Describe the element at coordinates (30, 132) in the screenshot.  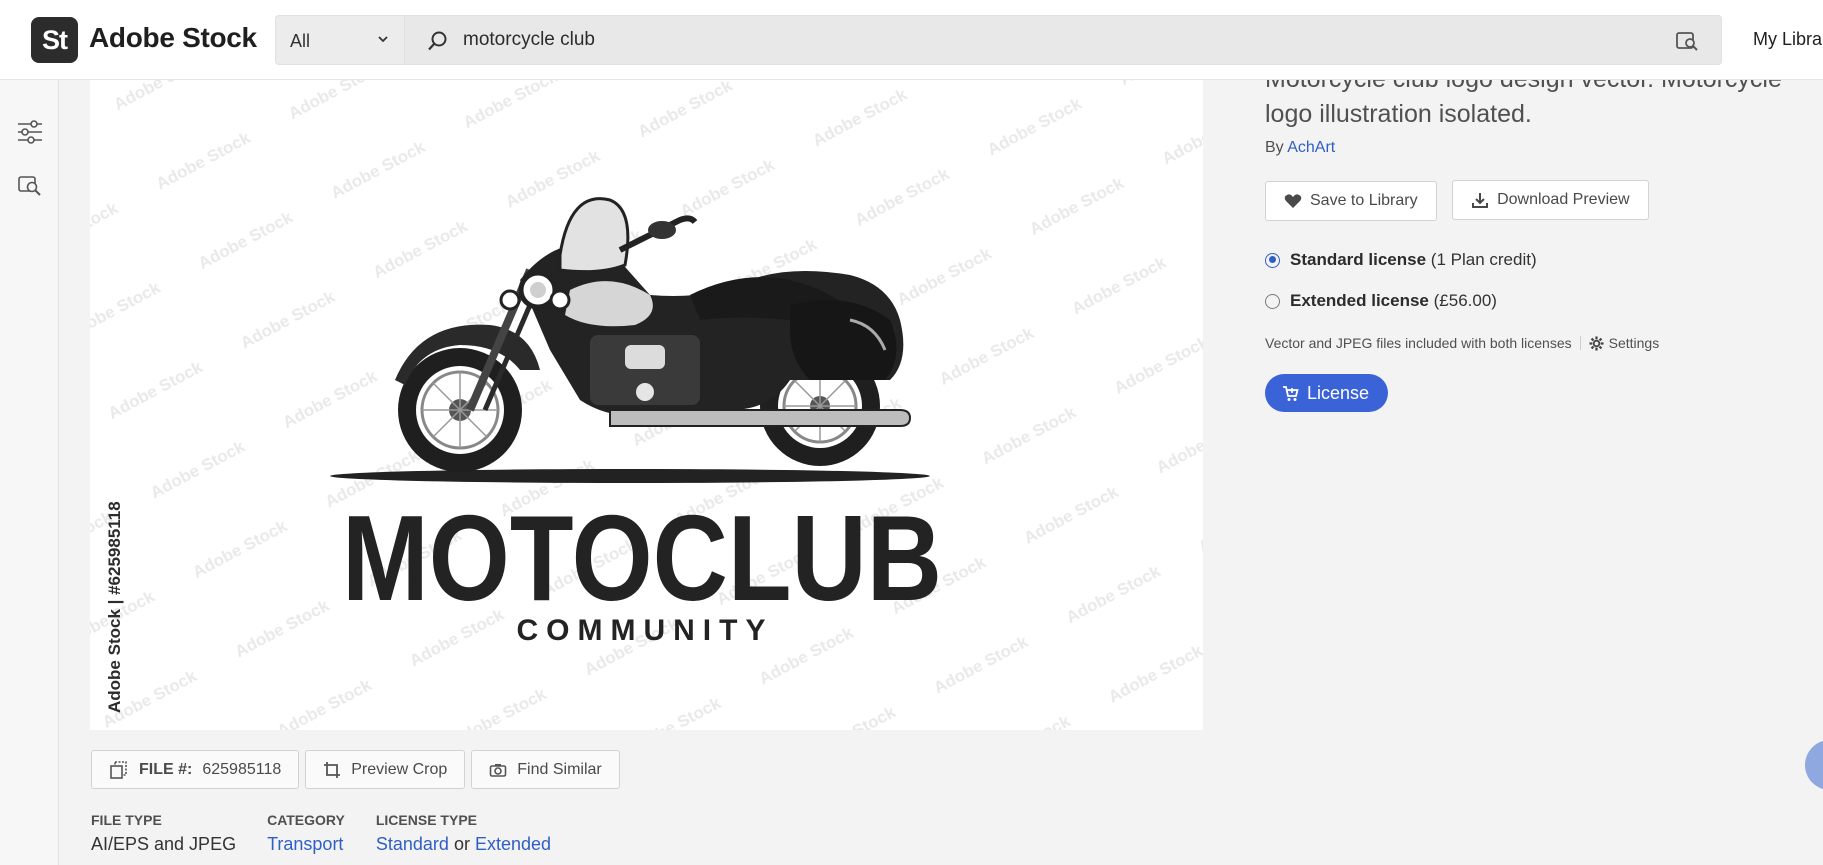
I see `filters-icon` at that location.